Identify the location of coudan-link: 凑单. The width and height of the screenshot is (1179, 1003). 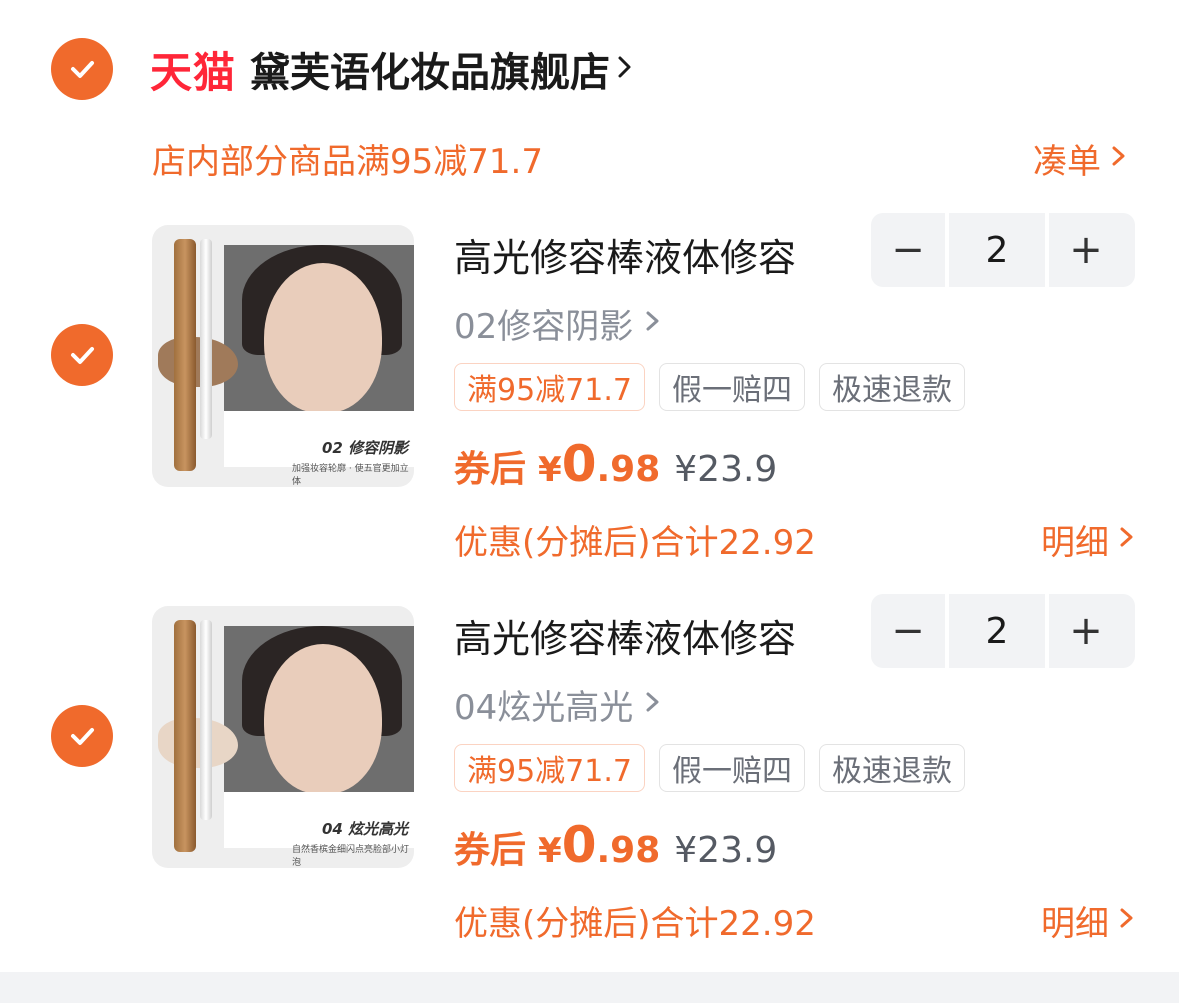
(1080, 158).